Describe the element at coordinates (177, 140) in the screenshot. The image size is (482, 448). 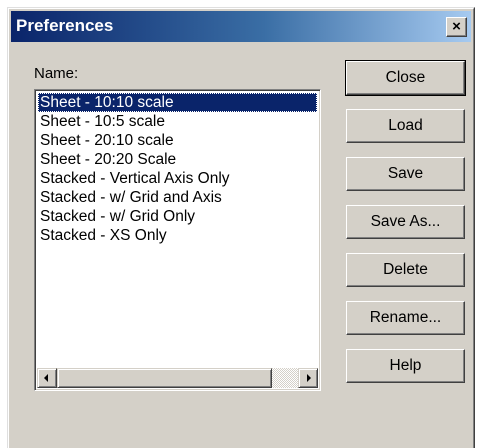
I see `list-item: Sheet - 20:10 scale` at that location.